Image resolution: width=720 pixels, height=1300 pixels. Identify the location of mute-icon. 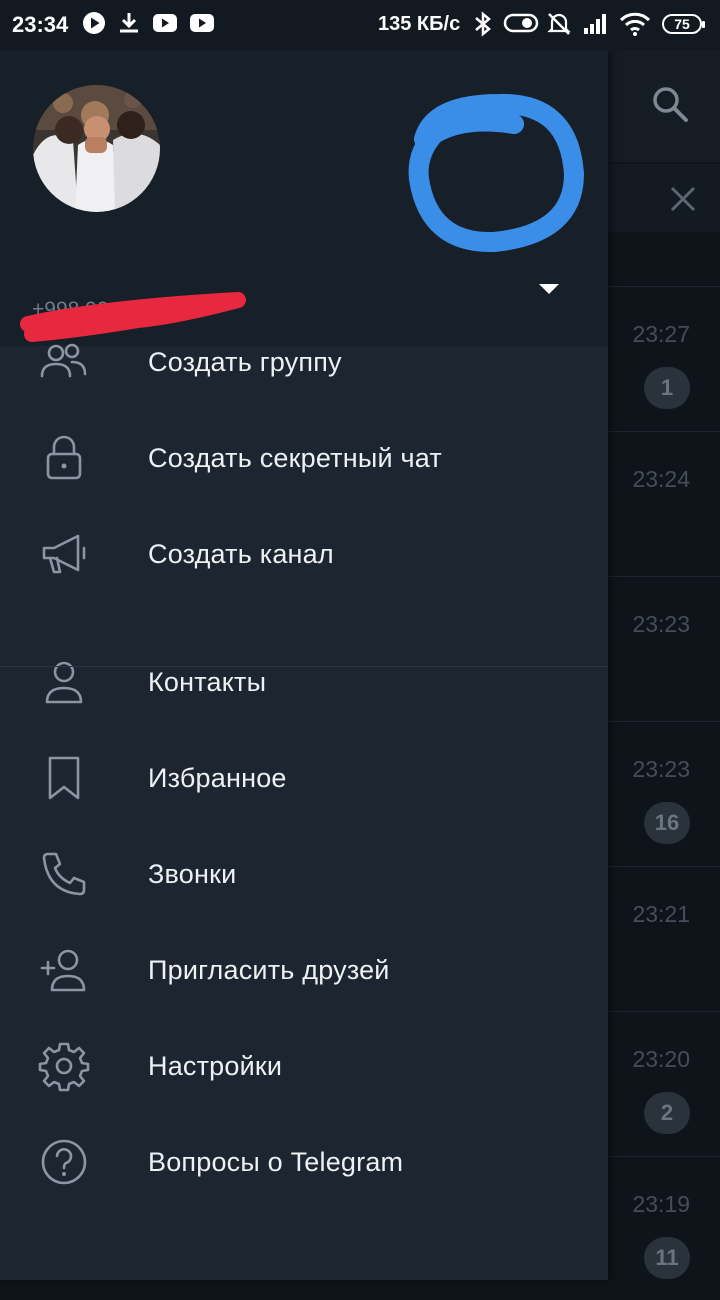
(559, 24).